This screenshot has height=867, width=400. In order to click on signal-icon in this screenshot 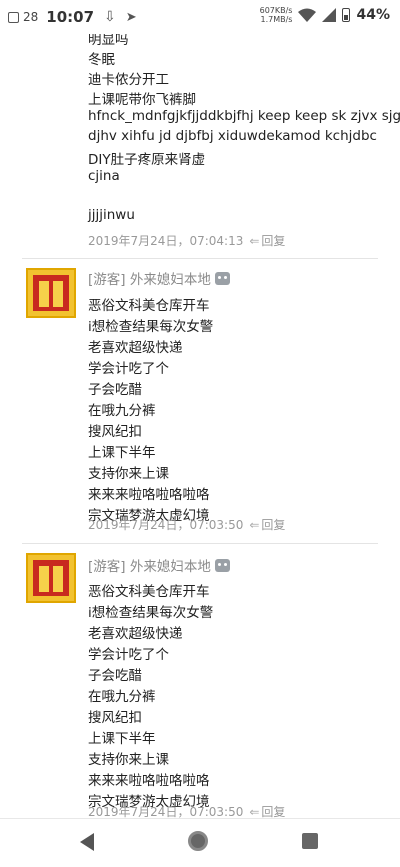, I will do `click(329, 15)`.